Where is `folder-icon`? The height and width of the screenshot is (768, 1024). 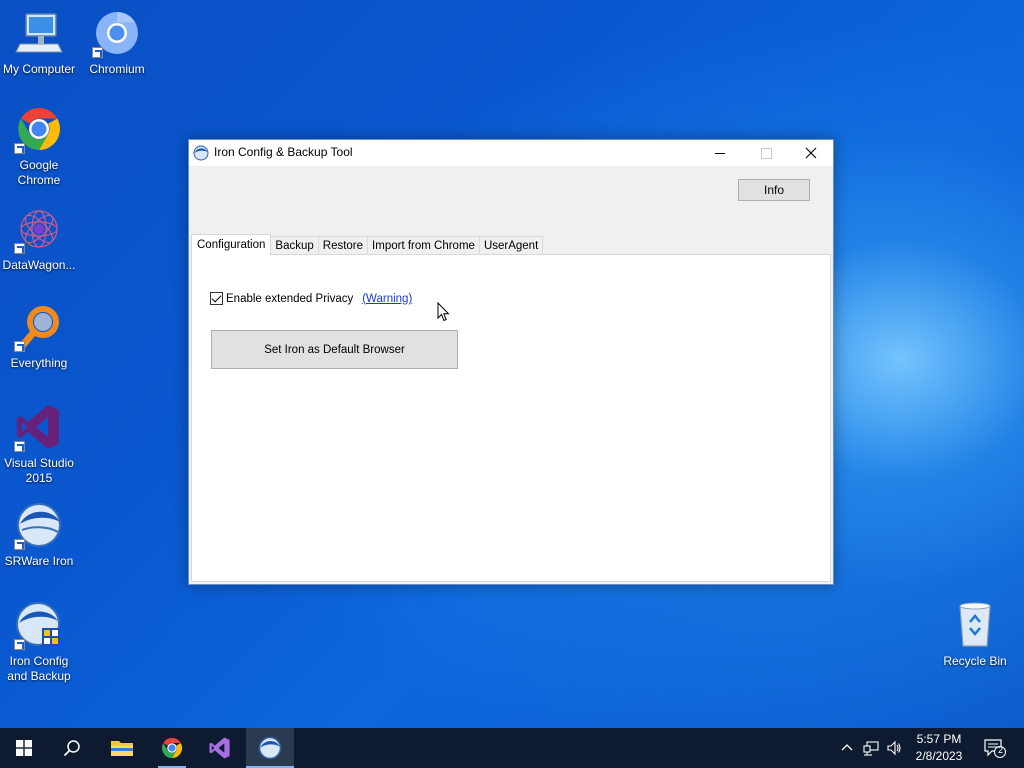 folder-icon is located at coordinates (122, 748).